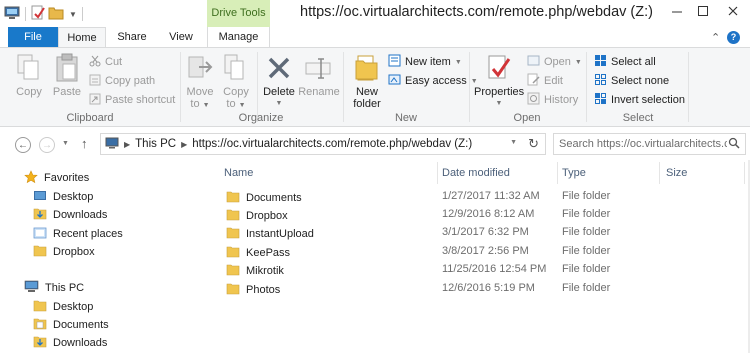  Describe the element at coordinates (280, 234) in the screenshot. I see `file-name: InstantUpload` at that location.